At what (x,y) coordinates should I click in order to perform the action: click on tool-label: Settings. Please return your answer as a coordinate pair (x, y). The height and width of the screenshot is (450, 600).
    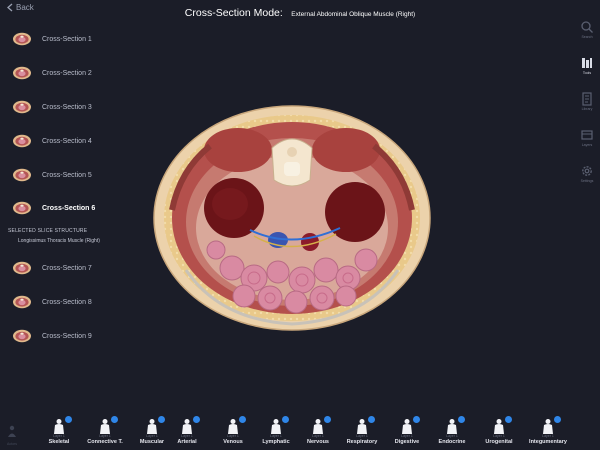
    Looking at the image, I should click on (587, 181).